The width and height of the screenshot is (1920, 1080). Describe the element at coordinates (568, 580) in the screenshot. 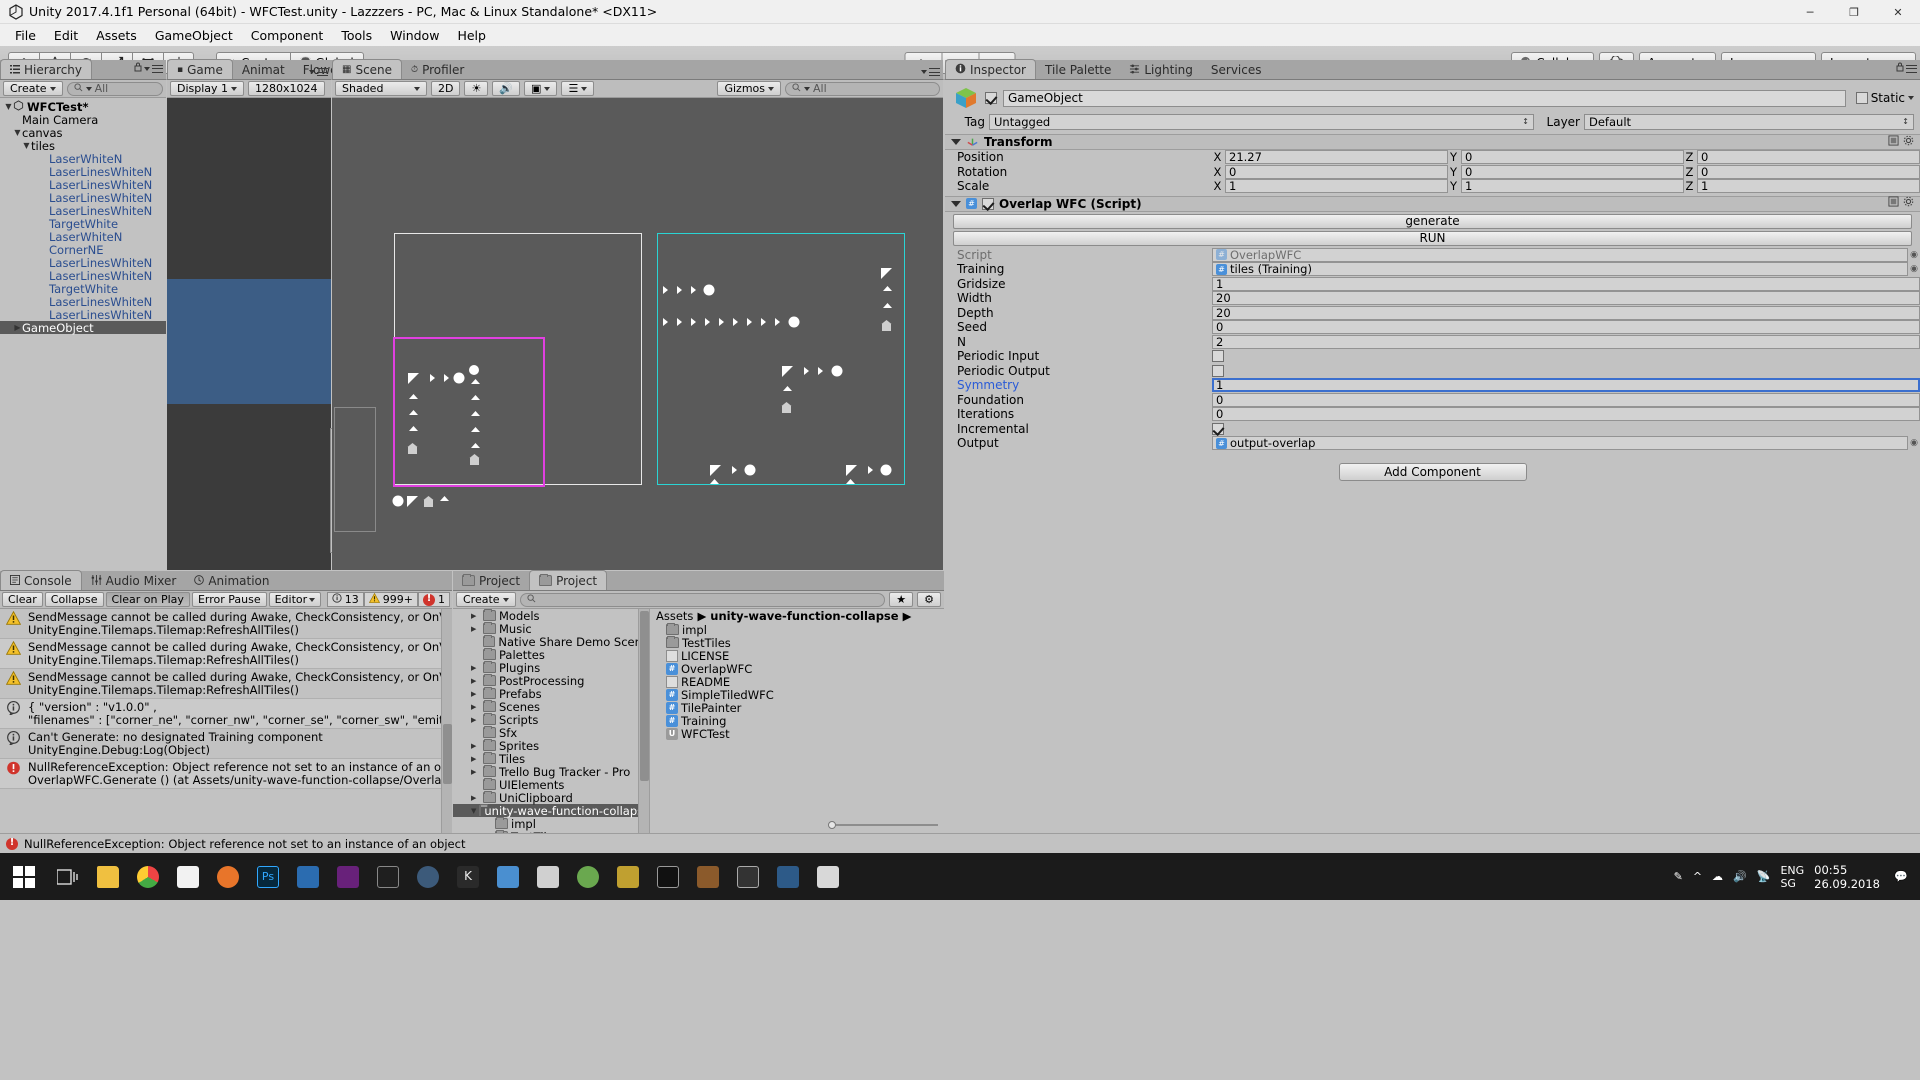

I see `tab-project-2: Project` at that location.